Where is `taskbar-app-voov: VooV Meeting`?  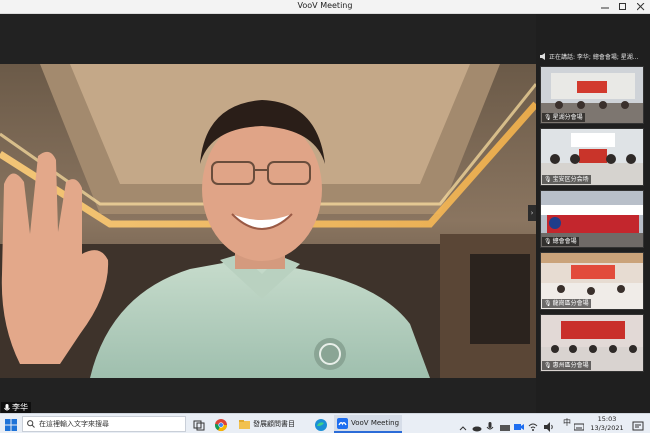
taskbar-app-voov: VooV Meeting is located at coordinates (368, 424).